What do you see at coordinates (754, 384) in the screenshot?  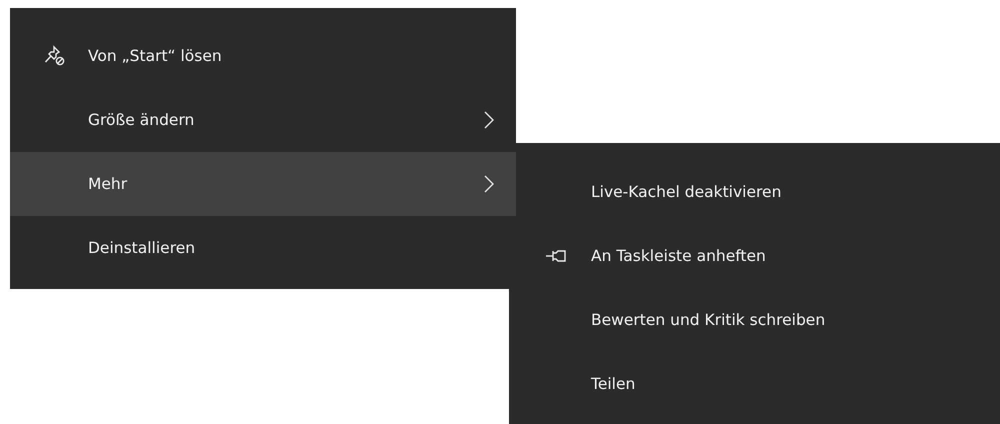 I see `menu-item: Teilen` at bounding box center [754, 384].